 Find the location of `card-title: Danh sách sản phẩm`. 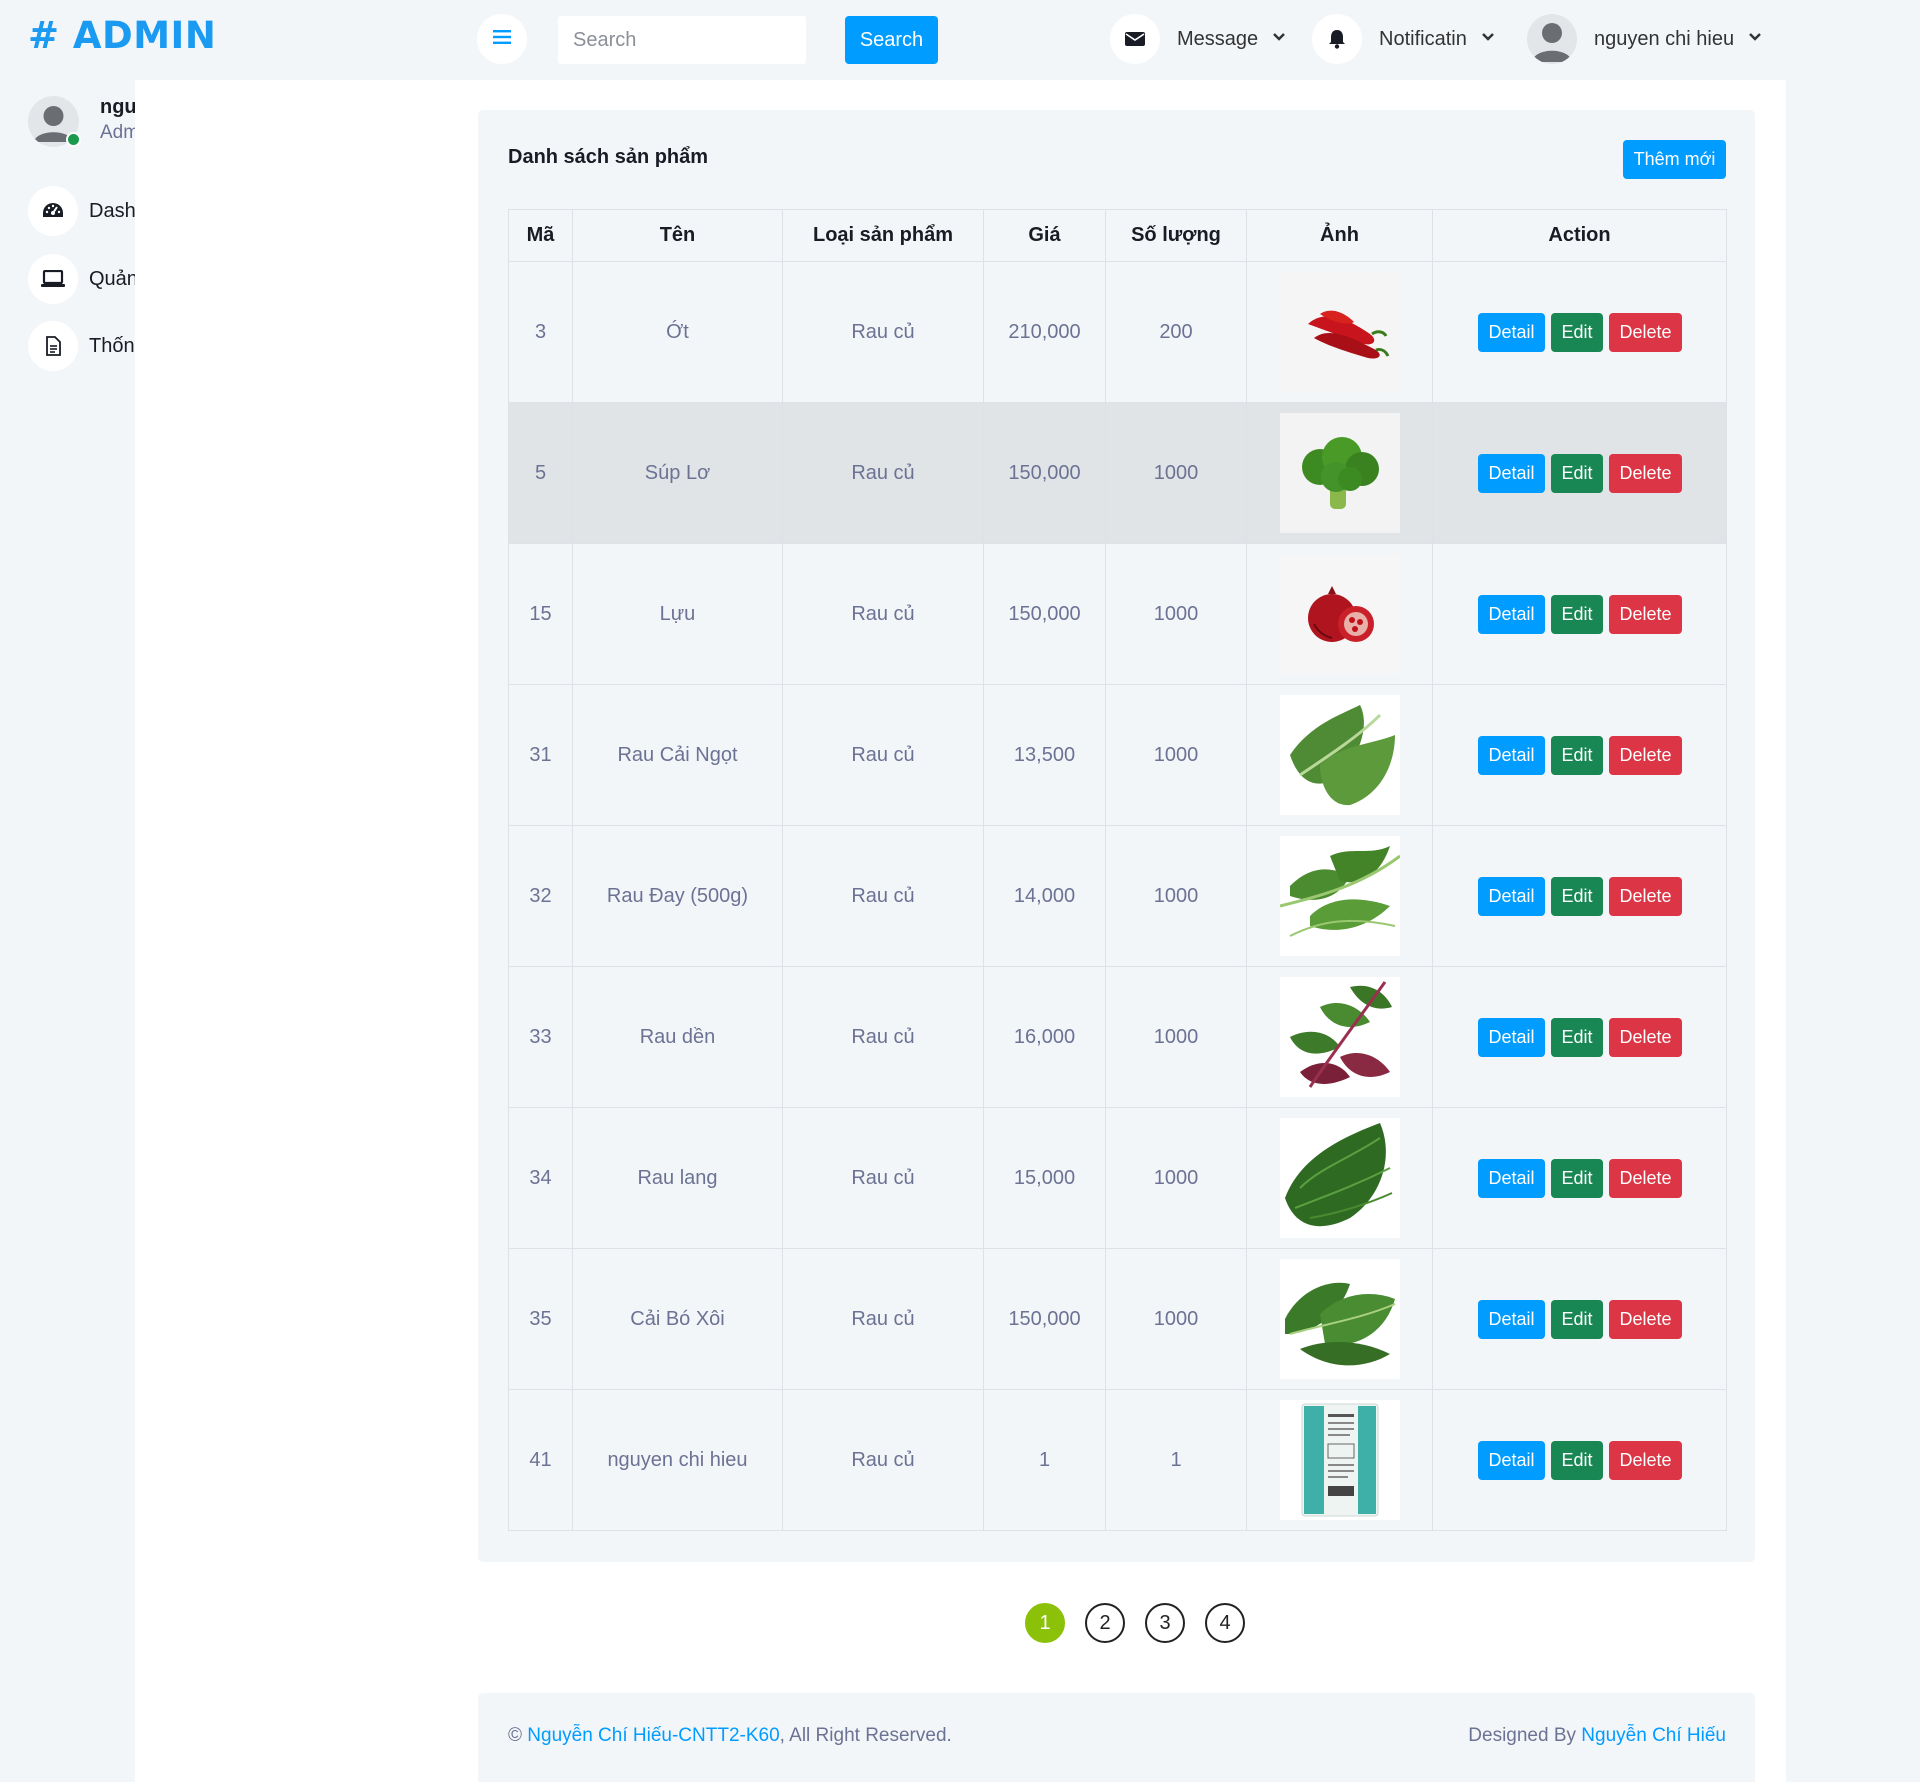

card-title: Danh sách sản phẩm is located at coordinates (608, 157).